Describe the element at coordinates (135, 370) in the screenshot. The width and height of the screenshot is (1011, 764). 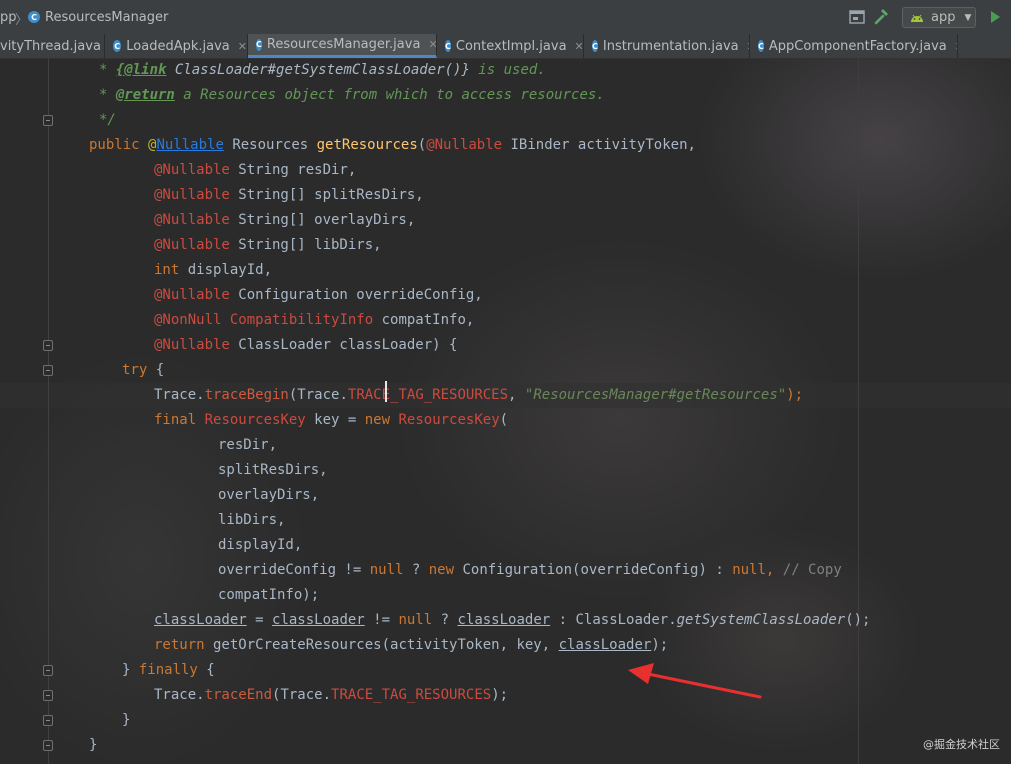
I see `code-token: try` at that location.